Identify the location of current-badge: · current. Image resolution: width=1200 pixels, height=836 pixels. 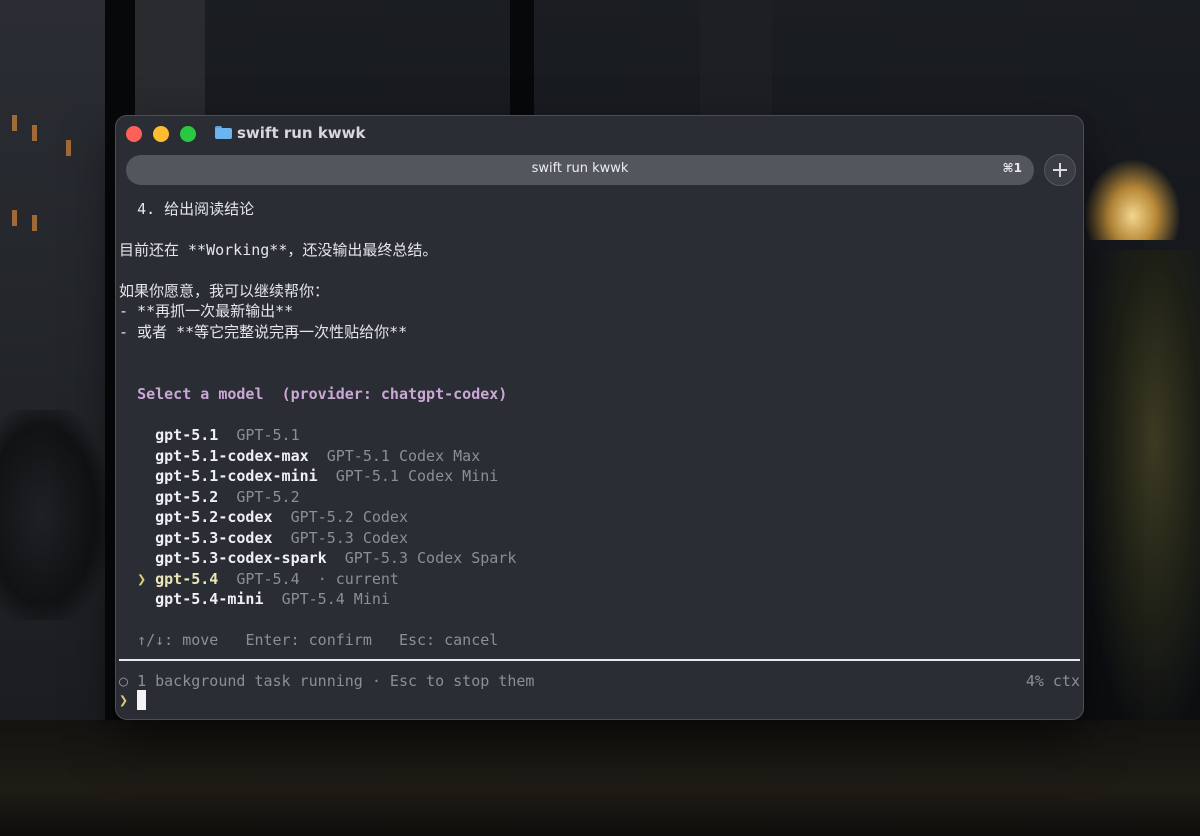
(358, 578).